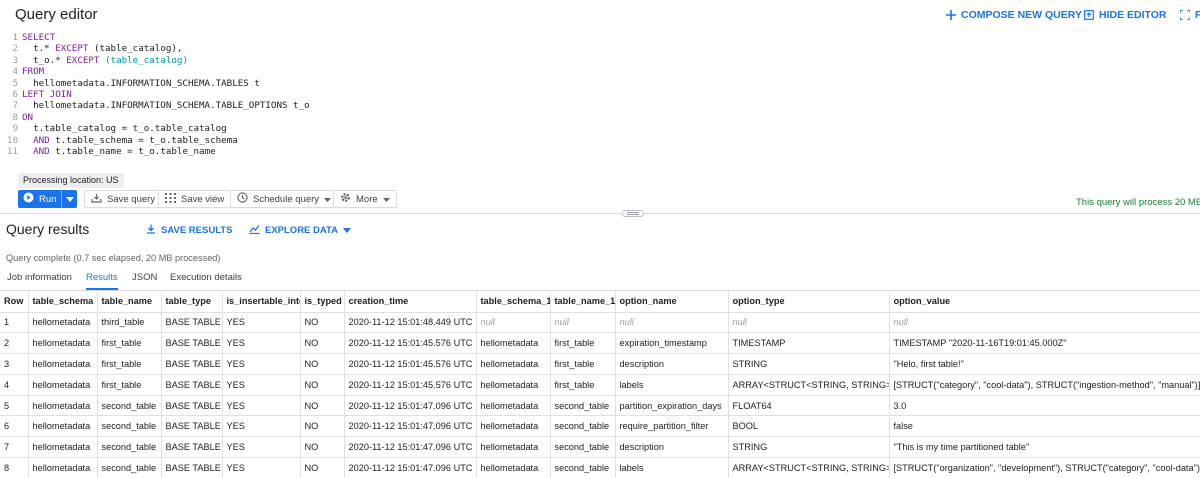 This screenshot has width=1200, height=478. What do you see at coordinates (600, 140) in the screenshot?
I see `code-line: 10 AND t.table_schema = t_o.table_schema` at bounding box center [600, 140].